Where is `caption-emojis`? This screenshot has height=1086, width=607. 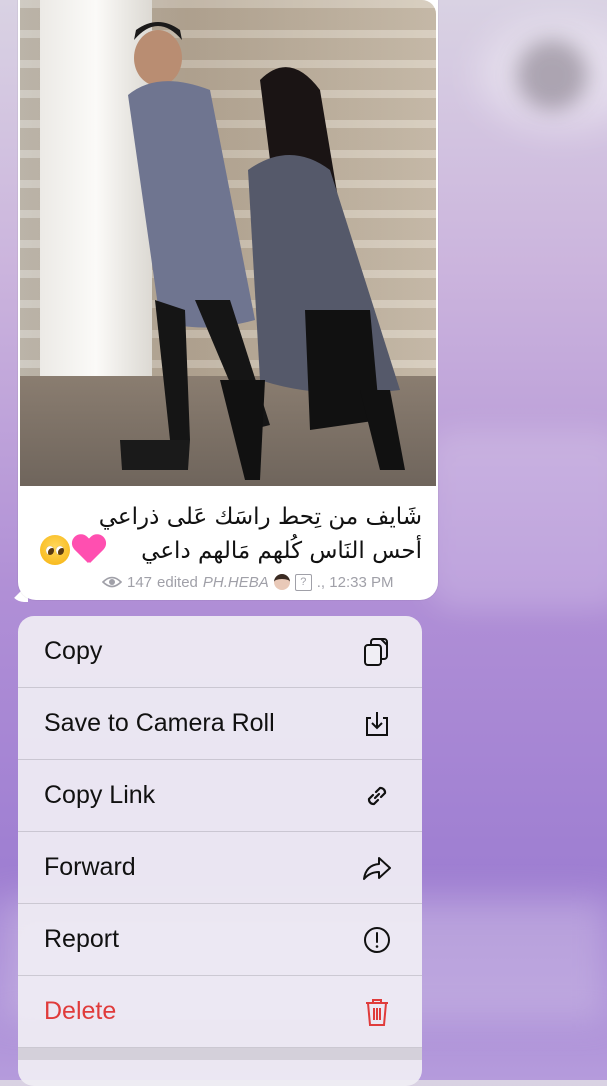
caption-emojis is located at coordinates (73, 550).